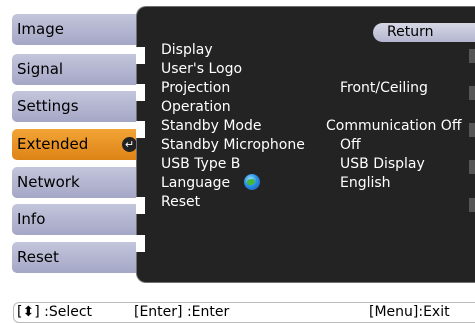  Describe the element at coordinates (196, 107) in the screenshot. I see `row-operation: Operation` at that location.